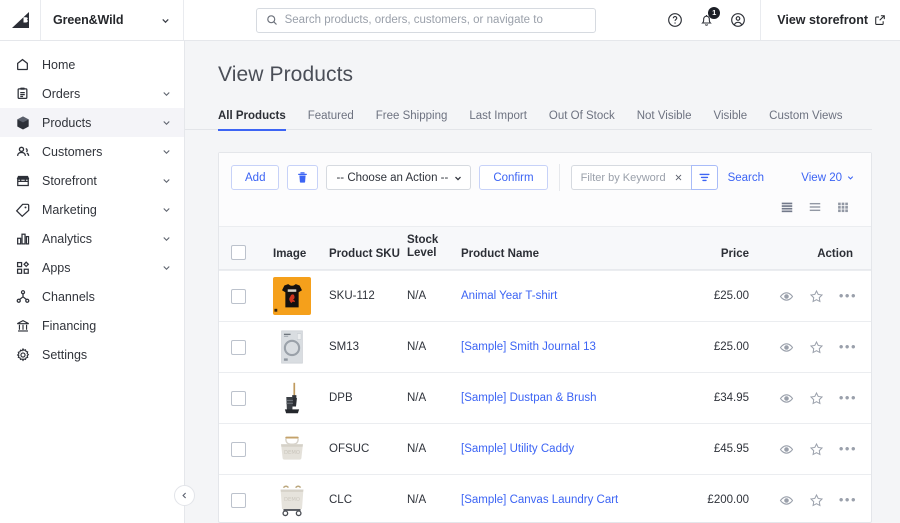  I want to click on sidebar-collapse-button, so click(184, 495).